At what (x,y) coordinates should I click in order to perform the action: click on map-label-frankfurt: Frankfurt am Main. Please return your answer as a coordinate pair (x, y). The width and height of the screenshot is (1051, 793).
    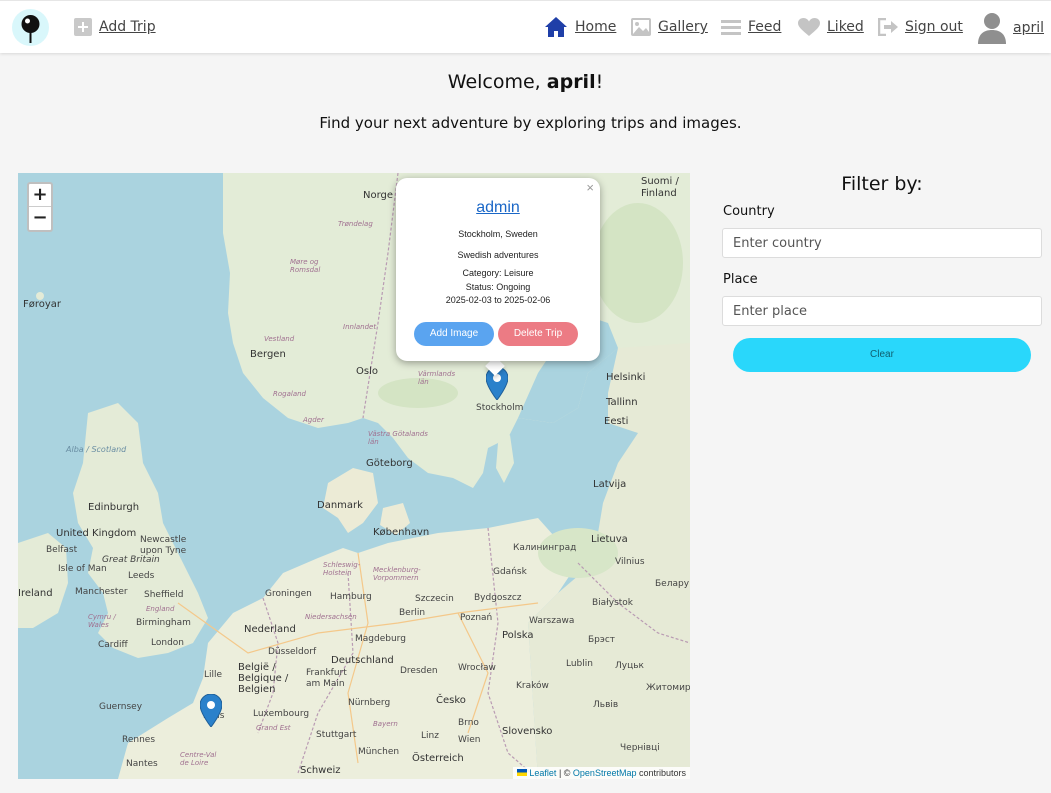
    Looking at the image, I should click on (326, 678).